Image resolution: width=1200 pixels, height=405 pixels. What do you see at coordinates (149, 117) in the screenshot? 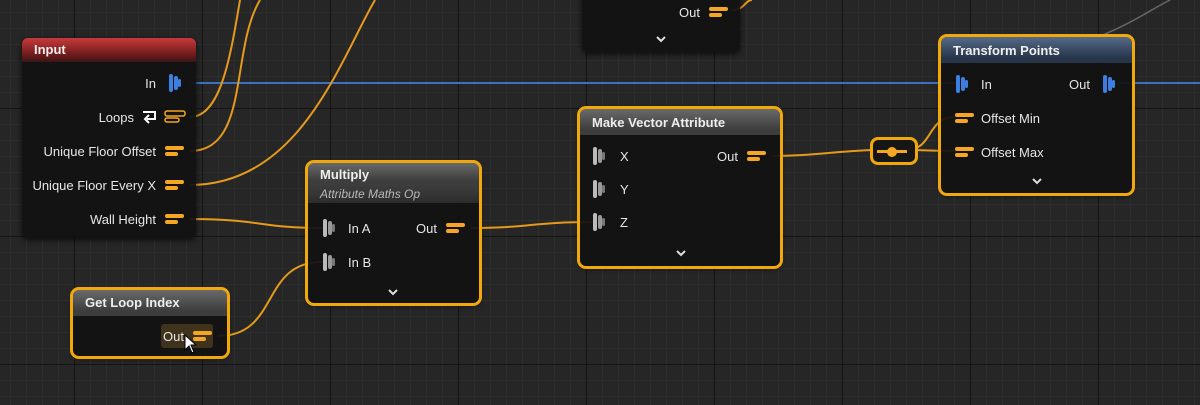
I see `loop-pin-icon` at bounding box center [149, 117].